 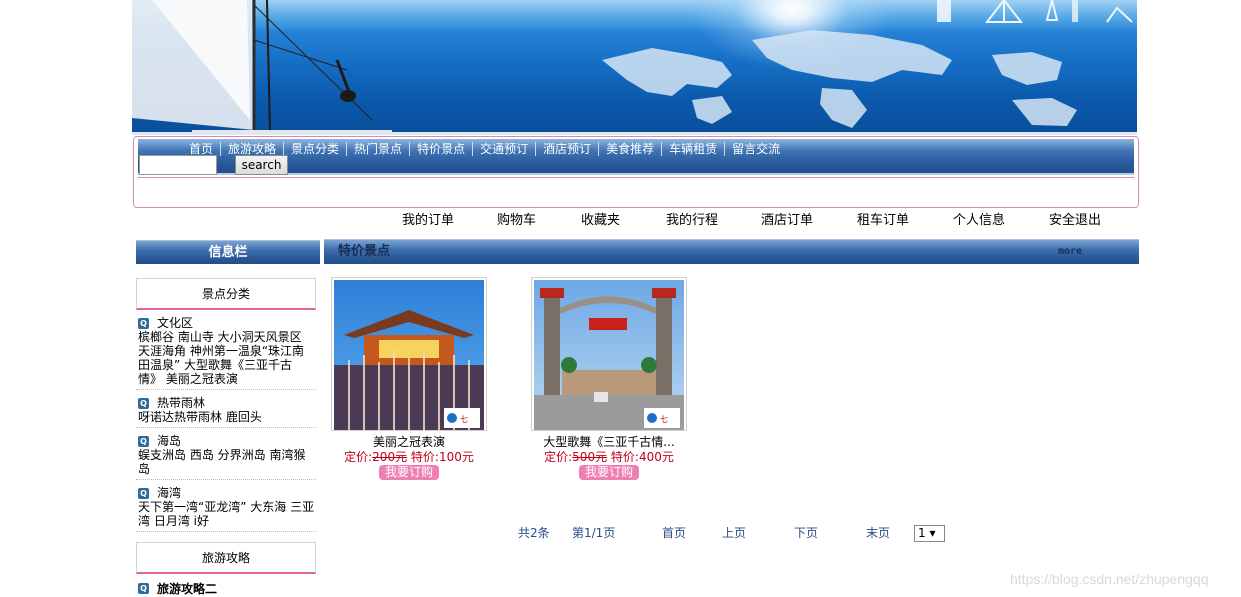 What do you see at coordinates (390, 457) in the screenshot?
I see `original-price: 200元` at bounding box center [390, 457].